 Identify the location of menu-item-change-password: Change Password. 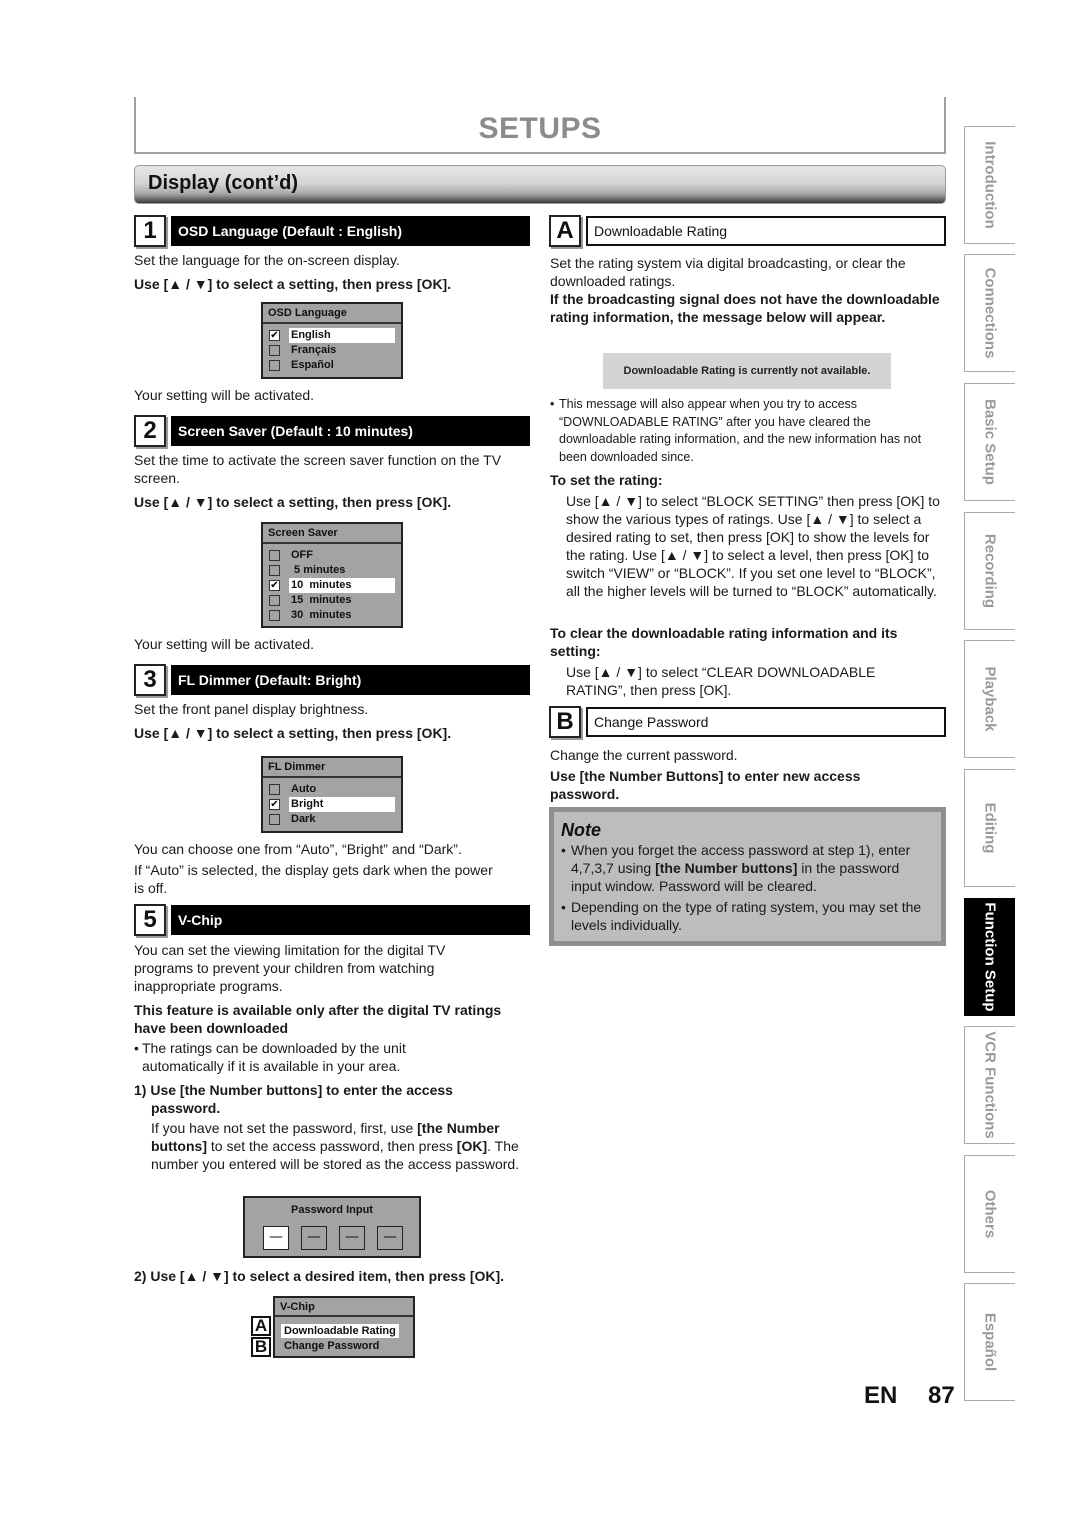
(331, 1346).